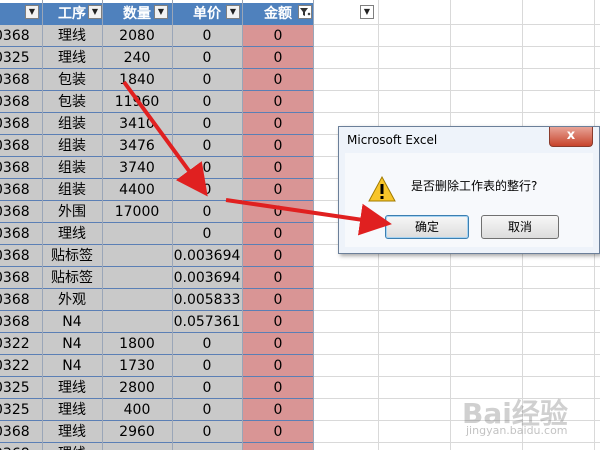  What do you see at coordinates (137, 102) in the screenshot?
I see `cell-quantity: 11960` at bounding box center [137, 102].